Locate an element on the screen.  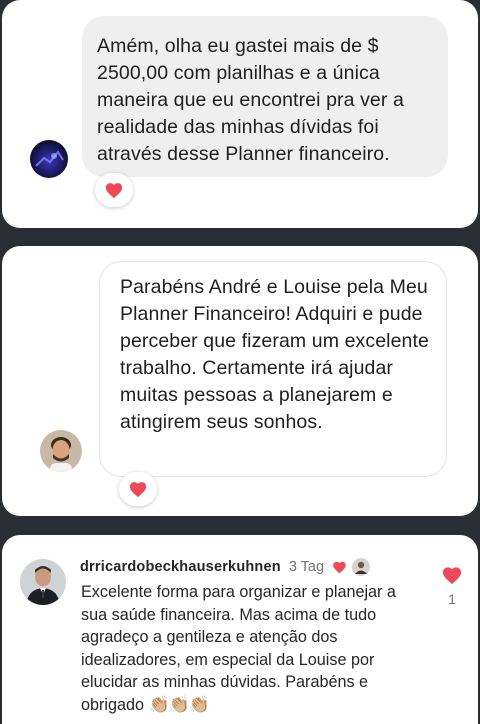
comment-time: 3 Tag is located at coordinates (306, 567).